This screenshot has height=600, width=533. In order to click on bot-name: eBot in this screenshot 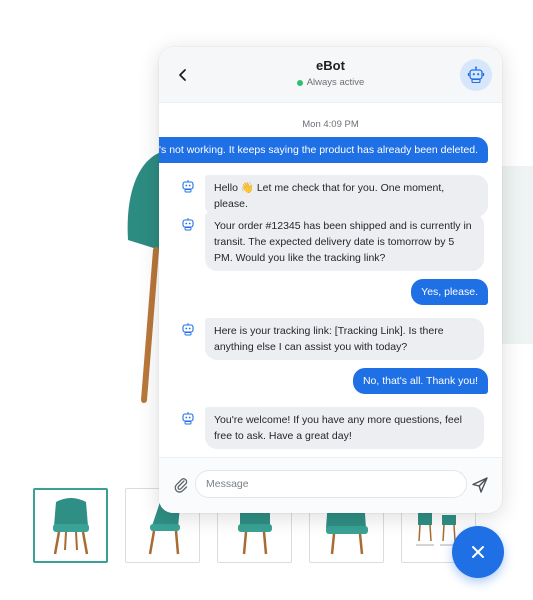, I will do `click(330, 65)`.